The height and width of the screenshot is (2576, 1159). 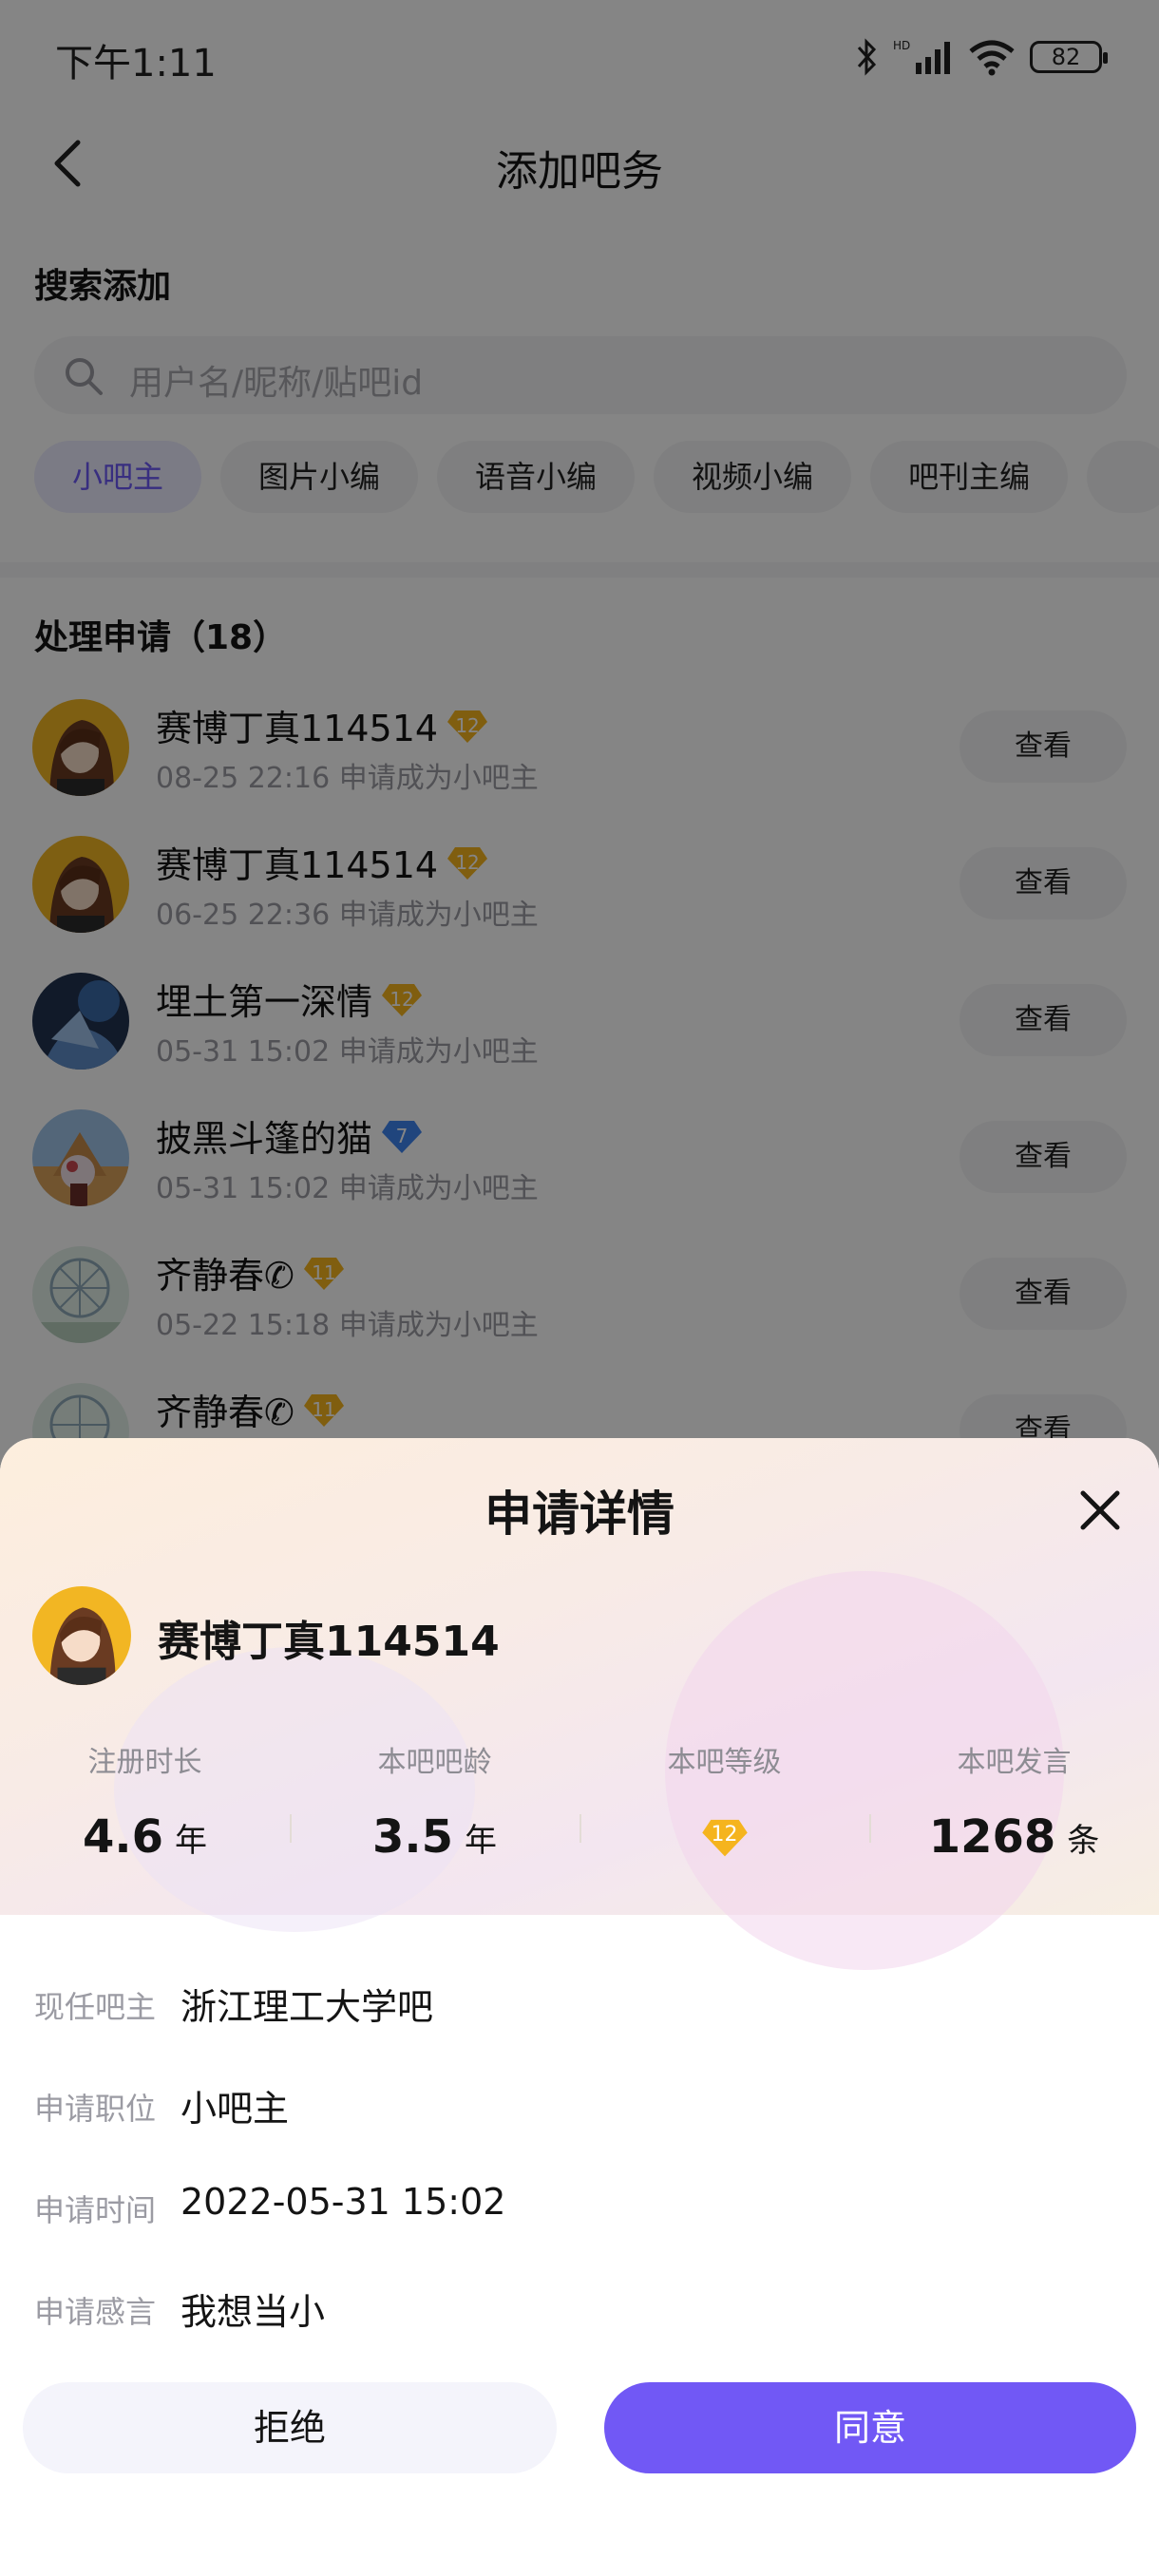 I want to click on stat-value: 4.6 年, so click(x=145, y=1837).